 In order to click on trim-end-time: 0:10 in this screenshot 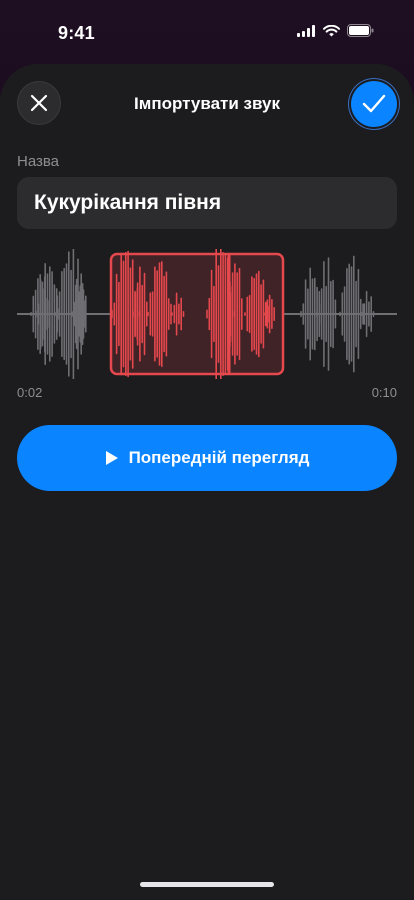, I will do `click(384, 392)`.